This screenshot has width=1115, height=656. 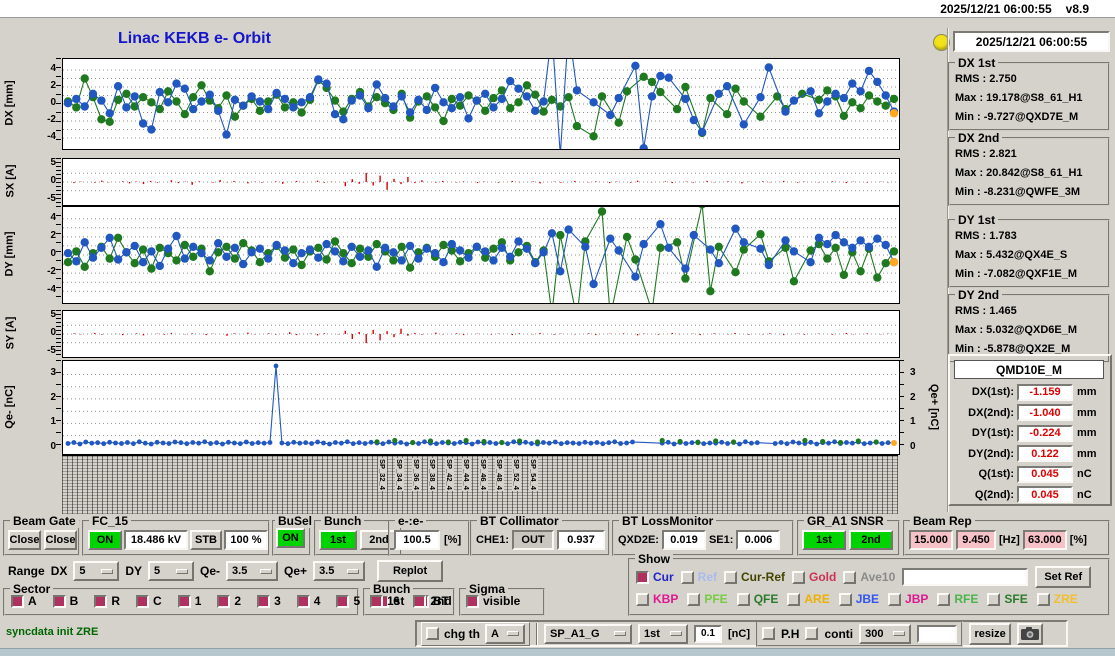 I want to click on dy-axis-title: DY [mm], so click(x=10, y=254).